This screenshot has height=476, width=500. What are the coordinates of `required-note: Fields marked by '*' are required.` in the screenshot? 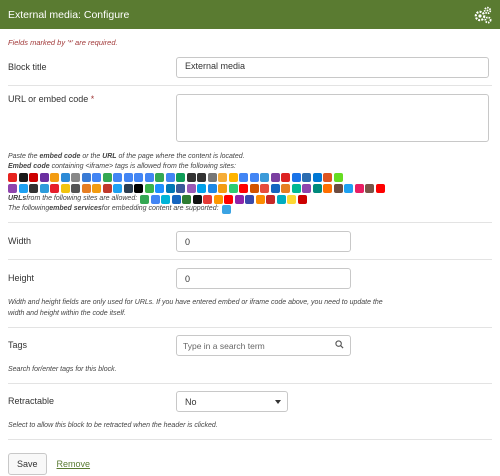 It's located at (63, 42).